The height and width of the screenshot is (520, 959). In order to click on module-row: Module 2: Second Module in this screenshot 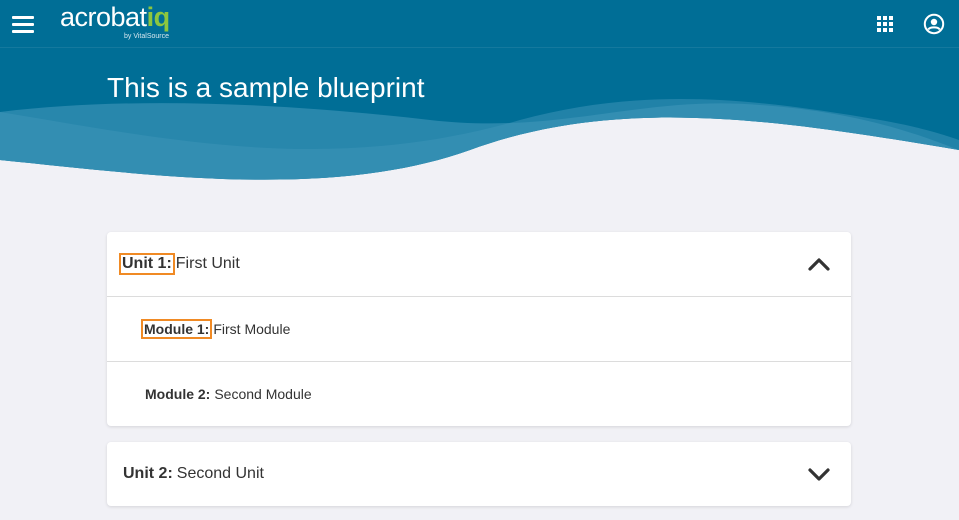, I will do `click(479, 393)`.